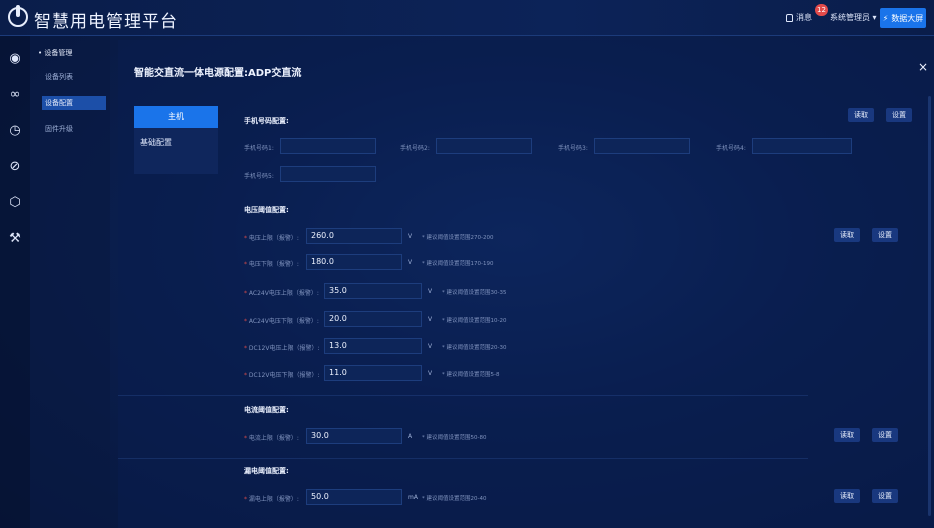  What do you see at coordinates (354, 262) in the screenshot?
I see `voltage-lower-input: 180.0` at bounding box center [354, 262].